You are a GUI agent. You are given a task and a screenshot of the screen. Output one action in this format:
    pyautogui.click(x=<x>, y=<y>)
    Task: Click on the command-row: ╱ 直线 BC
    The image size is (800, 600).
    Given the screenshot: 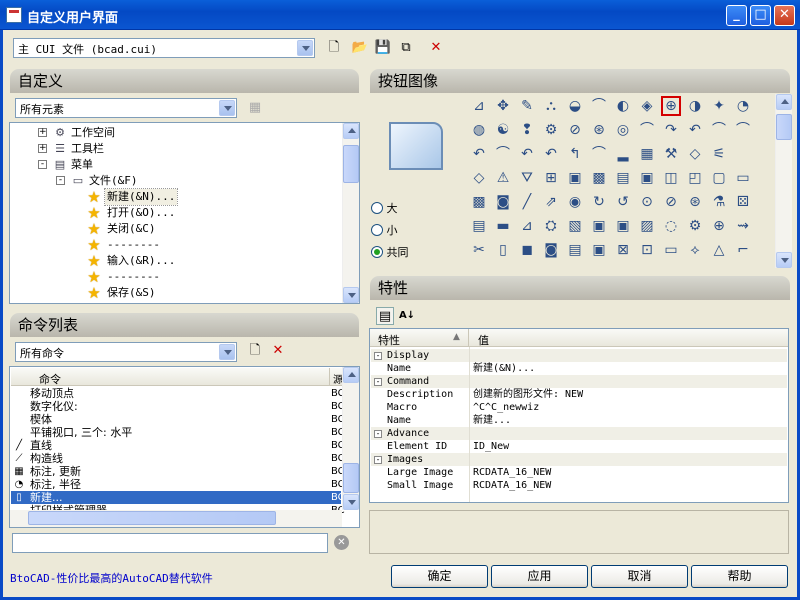 What is the action you would take?
    pyautogui.click(x=178, y=445)
    